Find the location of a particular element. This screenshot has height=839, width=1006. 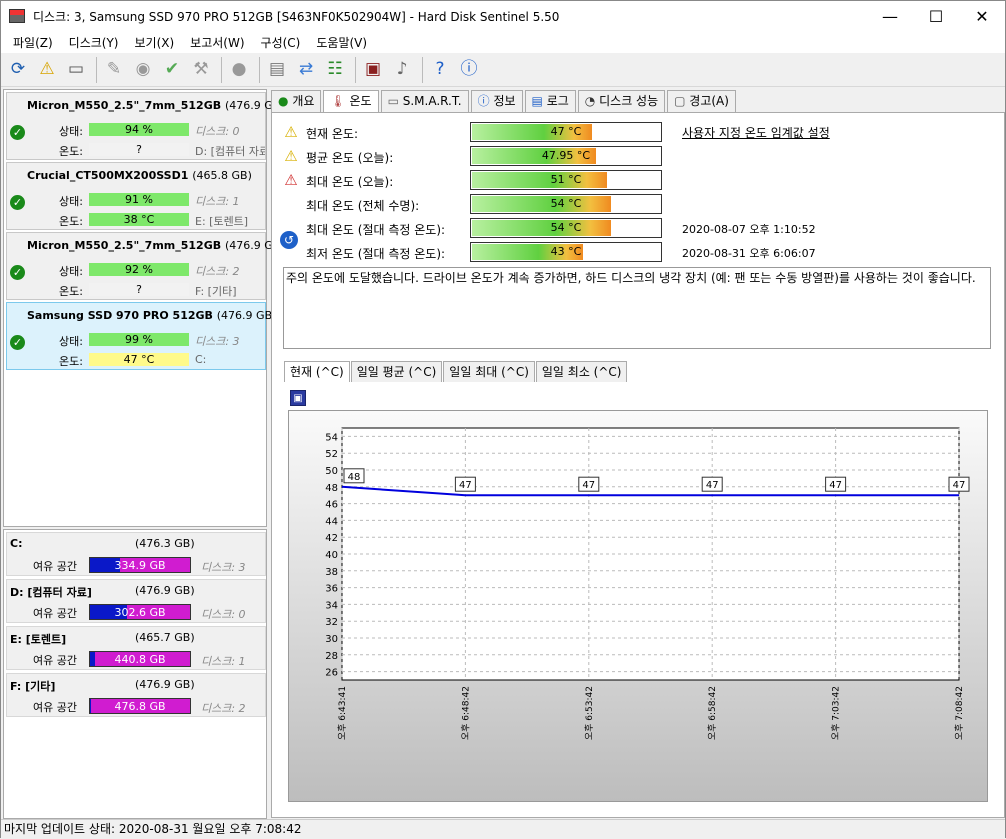

volume-size: (476.3 GB) is located at coordinates (165, 543).